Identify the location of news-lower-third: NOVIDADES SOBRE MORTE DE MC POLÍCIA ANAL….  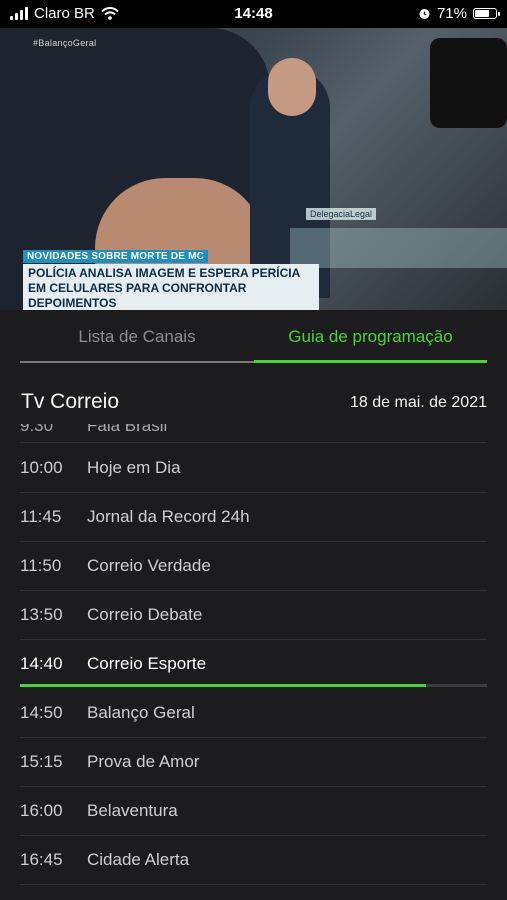
(171, 278).